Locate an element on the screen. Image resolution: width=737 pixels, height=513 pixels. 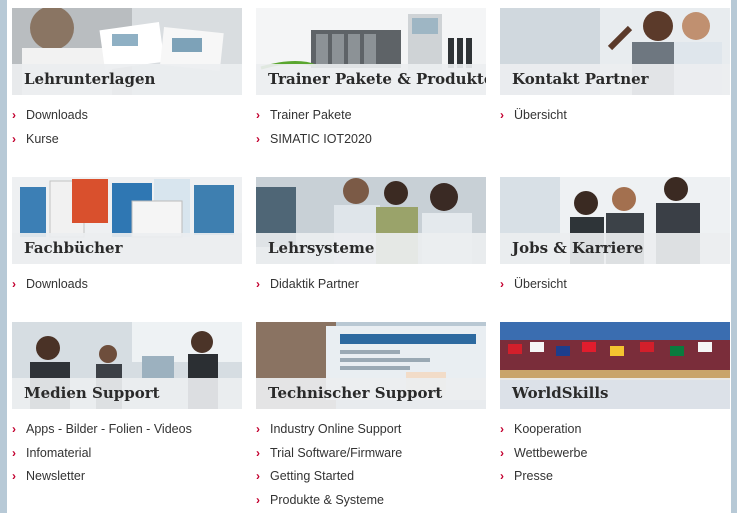
link-item: › Infomaterial is located at coordinates (129, 454).